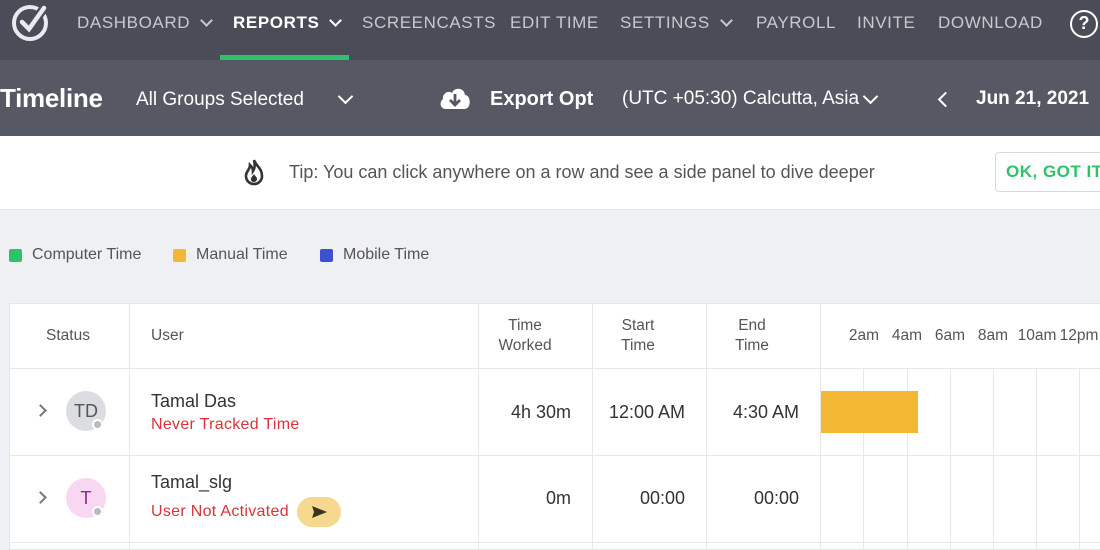 This screenshot has width=1100, height=550. I want to click on nav-reports-label: REPORTS, so click(276, 22).